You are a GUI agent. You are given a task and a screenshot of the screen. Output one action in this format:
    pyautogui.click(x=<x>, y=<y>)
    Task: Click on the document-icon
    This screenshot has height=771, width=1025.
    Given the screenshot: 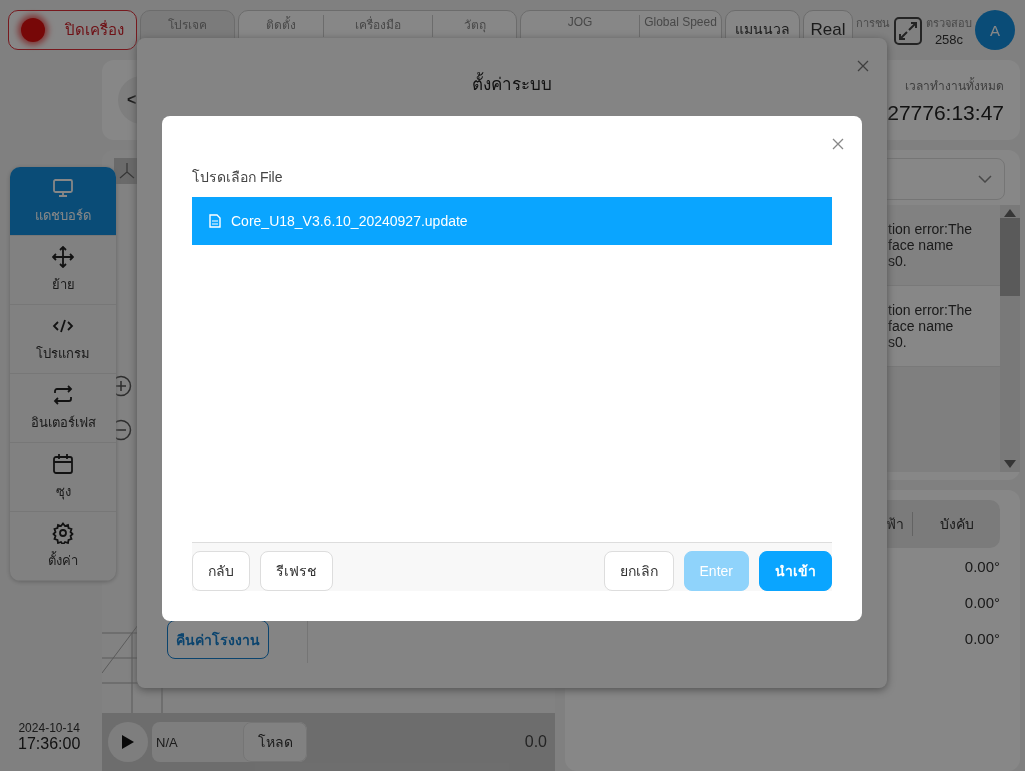 What is the action you would take?
    pyautogui.click(x=215, y=221)
    